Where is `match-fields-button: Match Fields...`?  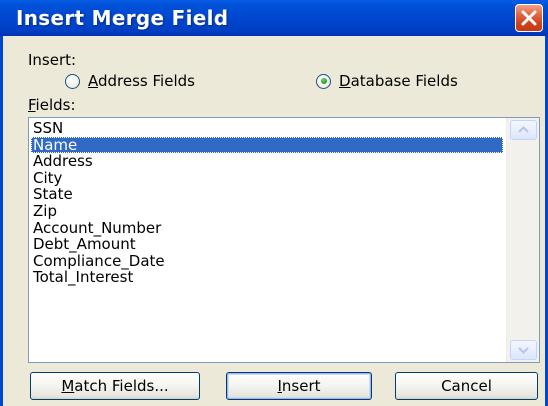
match-fields-button: Match Fields... is located at coordinates (115, 386).